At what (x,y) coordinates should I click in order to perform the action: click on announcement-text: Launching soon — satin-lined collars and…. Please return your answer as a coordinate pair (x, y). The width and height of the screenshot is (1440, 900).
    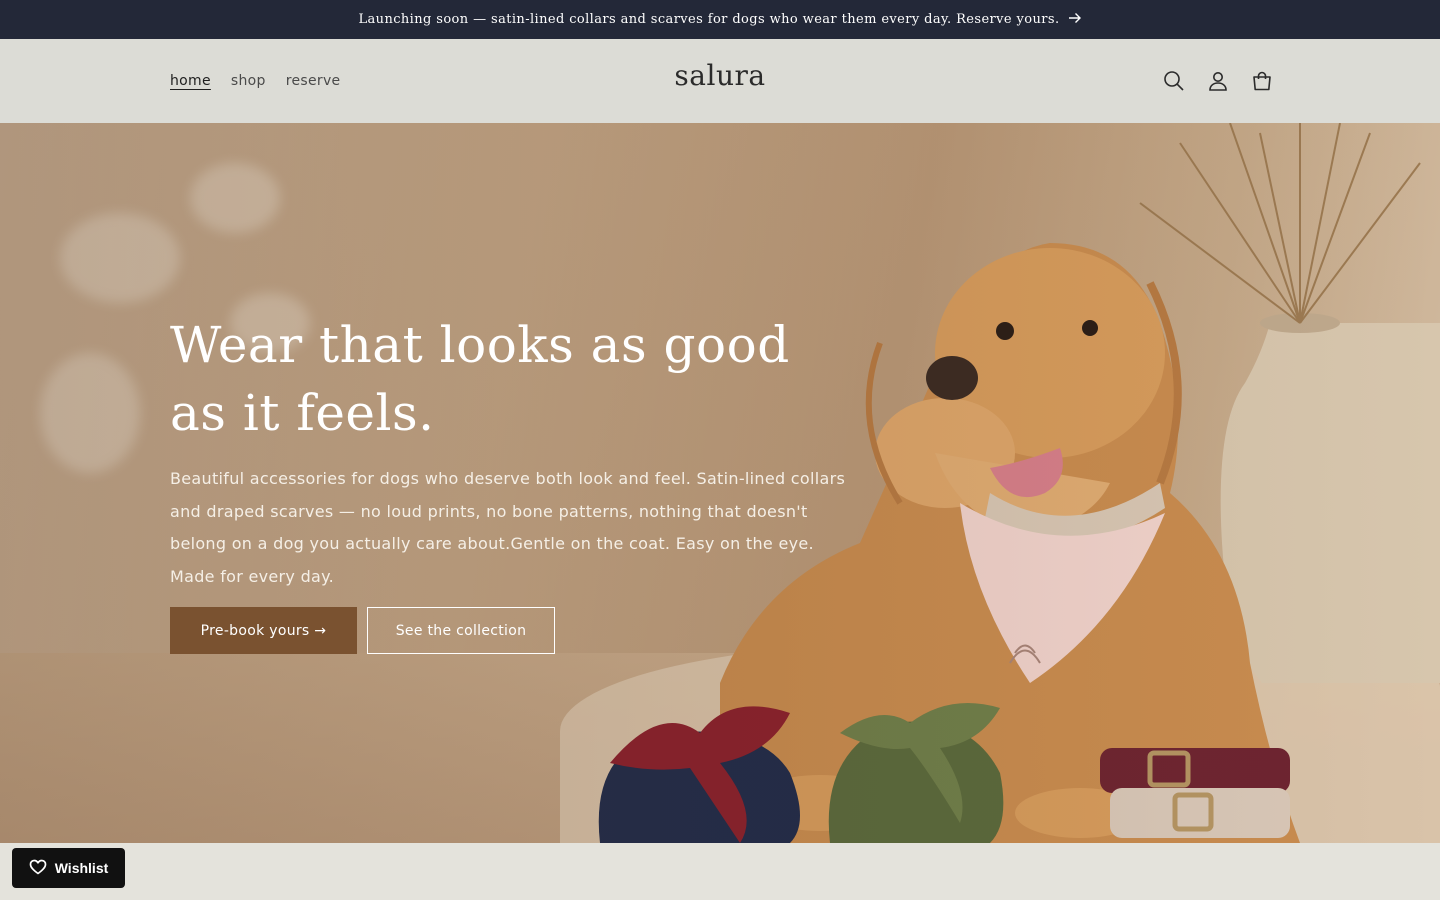
    Looking at the image, I should click on (709, 19).